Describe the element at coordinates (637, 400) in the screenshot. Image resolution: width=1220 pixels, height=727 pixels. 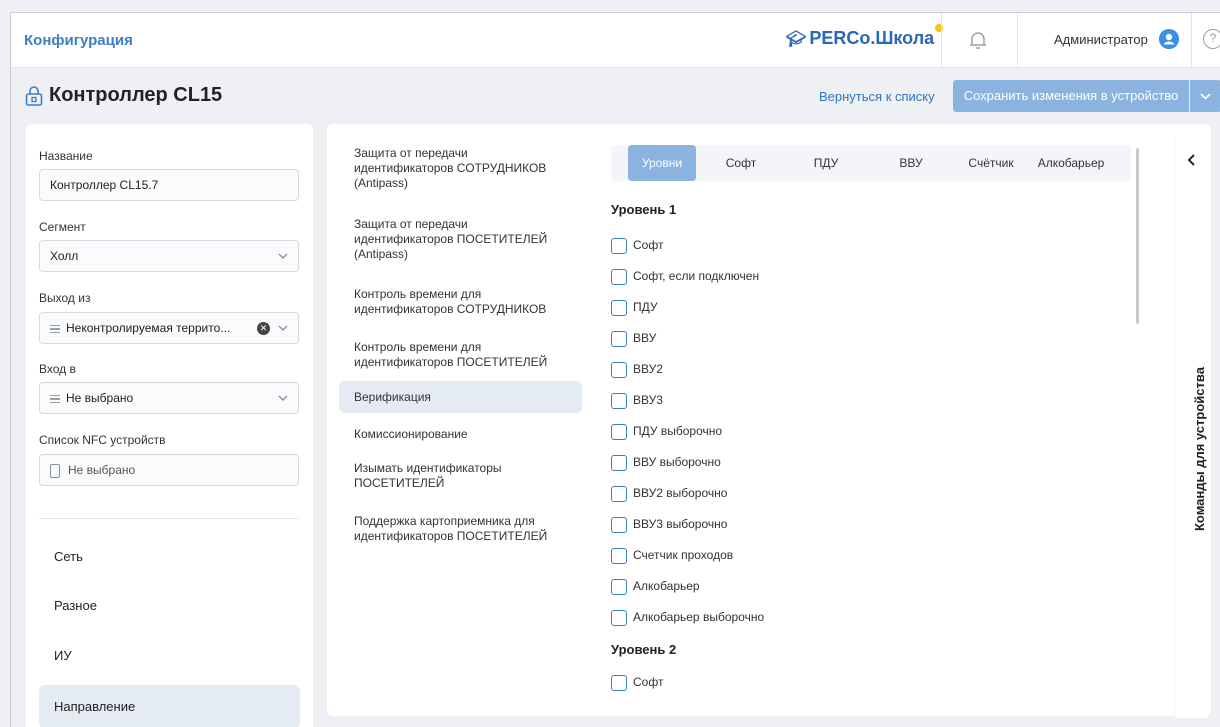
I see `checkbox-row: ВВУ3` at that location.